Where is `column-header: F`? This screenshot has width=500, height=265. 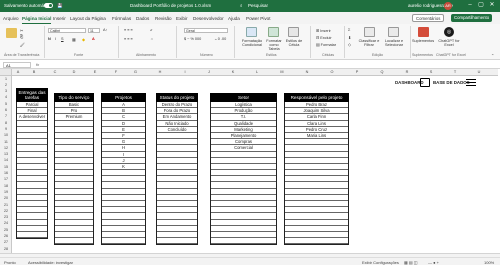 column-header: F is located at coordinates (116, 72).